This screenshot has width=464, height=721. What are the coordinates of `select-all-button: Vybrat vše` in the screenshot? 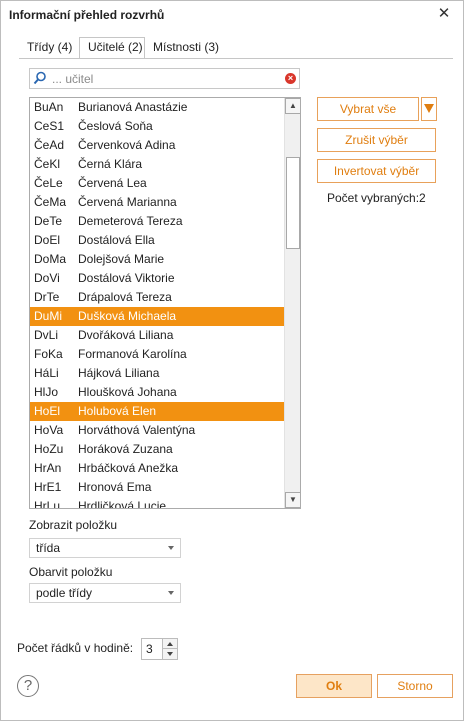 It's located at (368, 109).